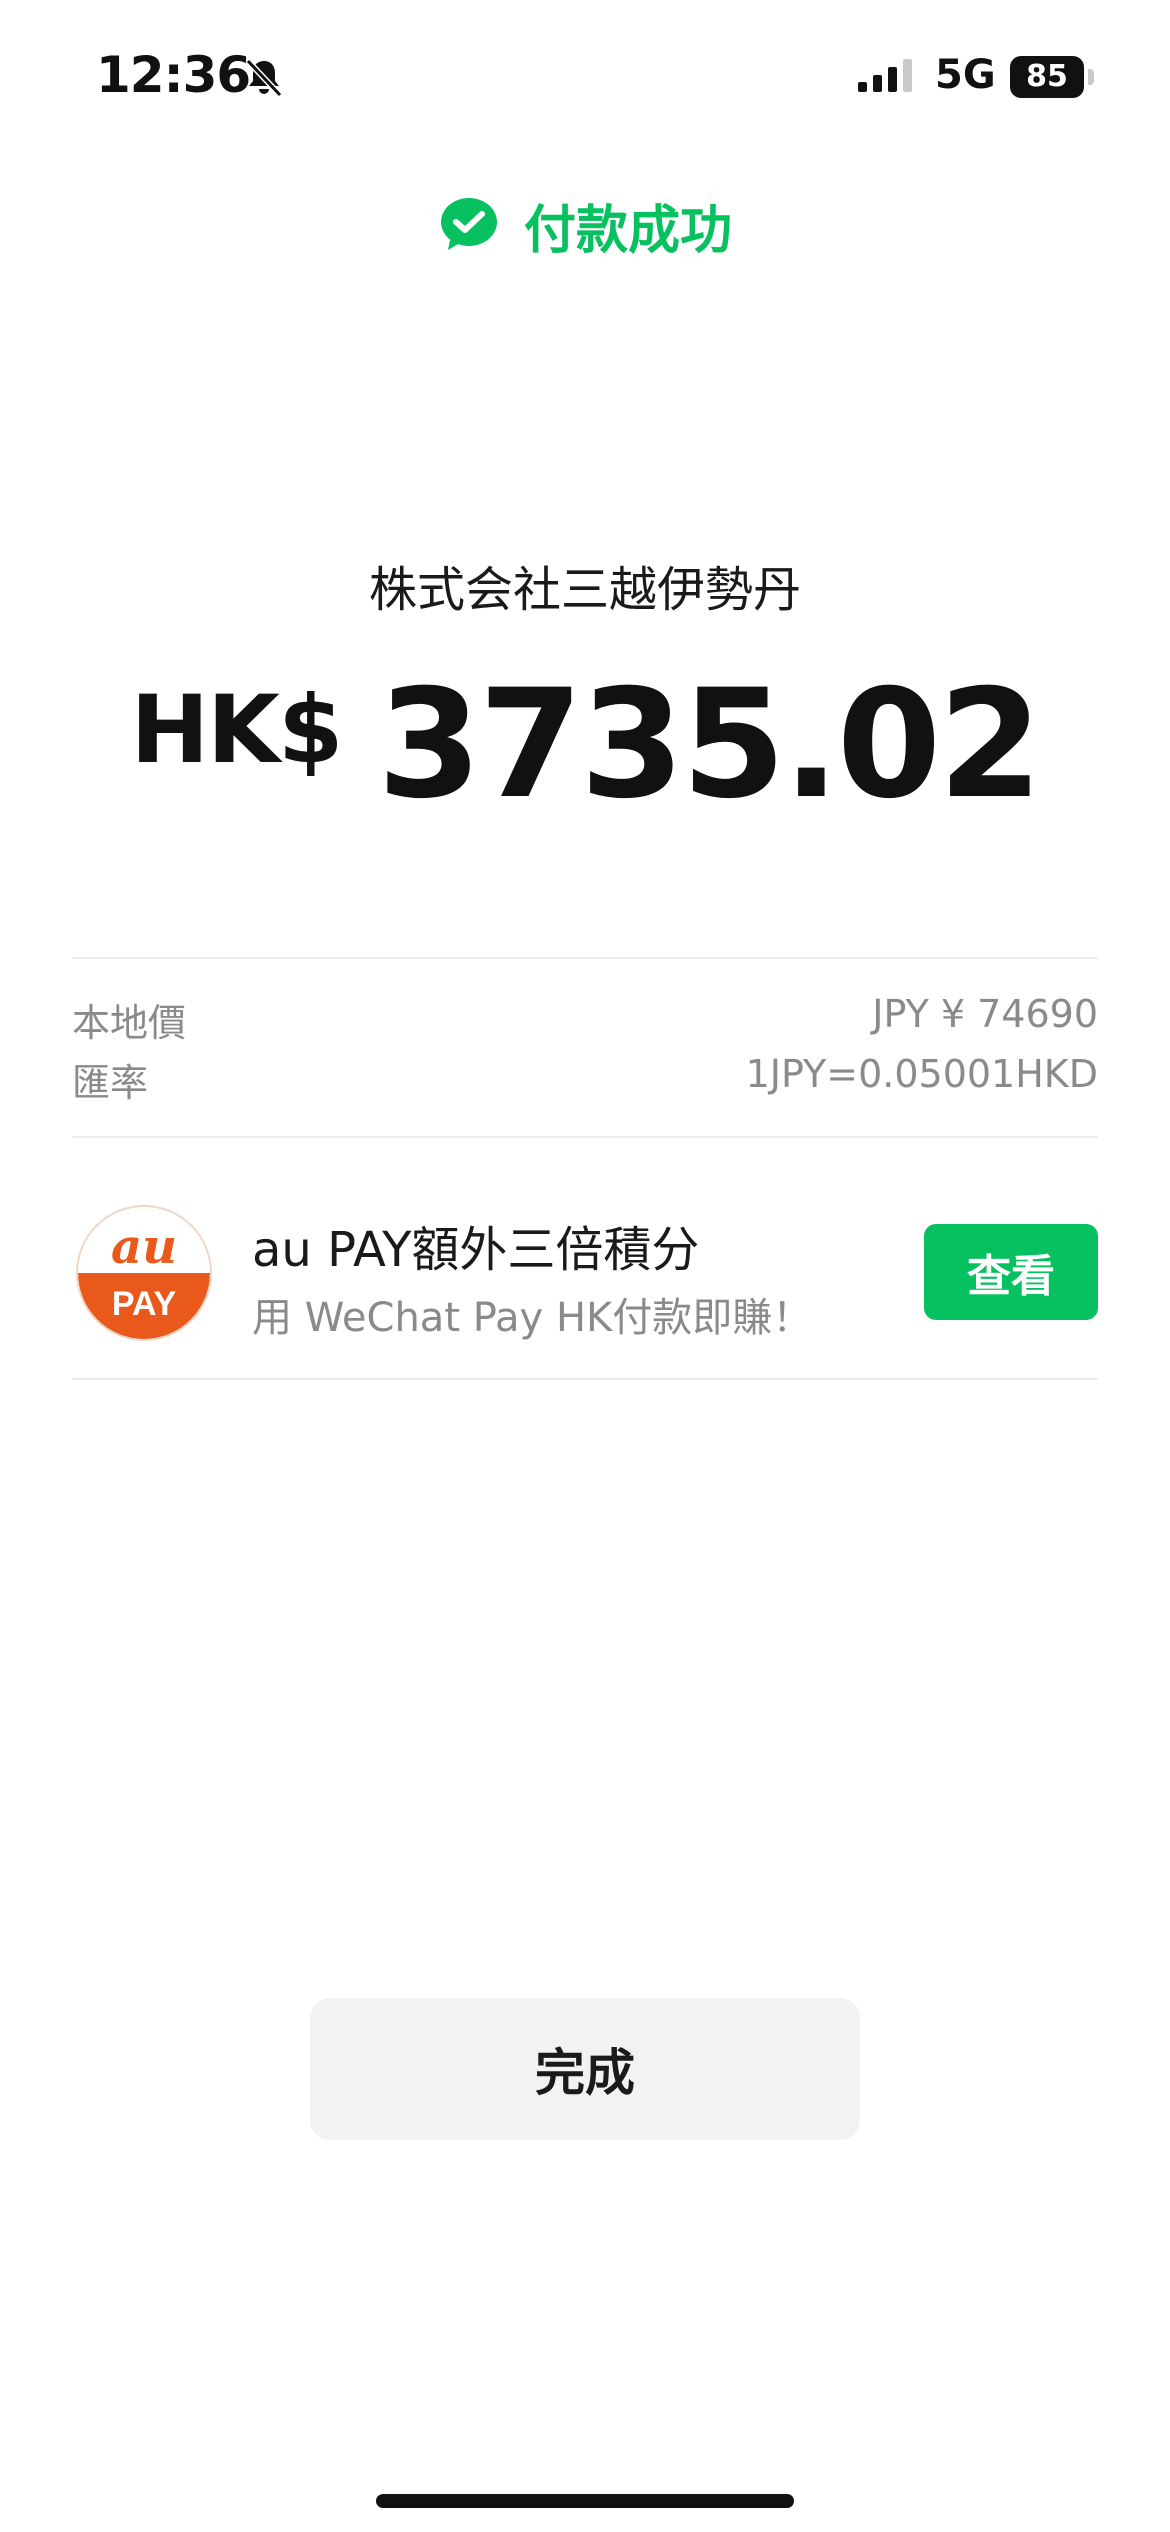 The width and height of the screenshot is (1170, 2532). I want to click on detail-value: 1JPY=0.05001HKD, so click(921, 1074).